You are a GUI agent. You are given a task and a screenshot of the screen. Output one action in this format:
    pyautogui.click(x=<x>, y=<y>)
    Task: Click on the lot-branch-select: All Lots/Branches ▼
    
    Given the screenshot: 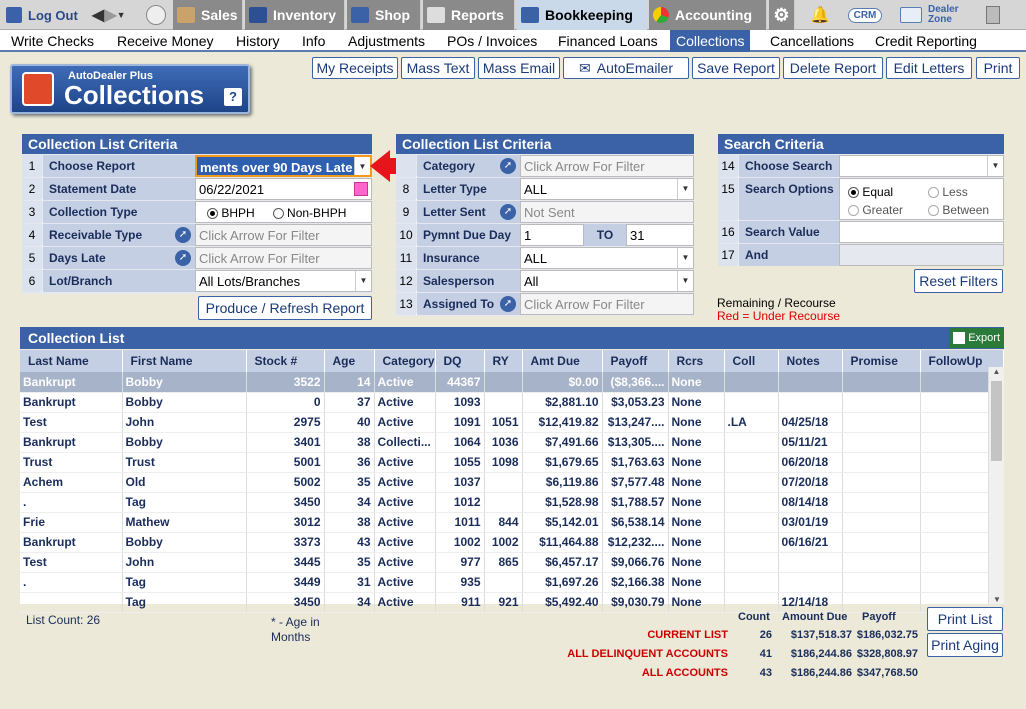 What is the action you would take?
    pyautogui.click(x=283, y=281)
    